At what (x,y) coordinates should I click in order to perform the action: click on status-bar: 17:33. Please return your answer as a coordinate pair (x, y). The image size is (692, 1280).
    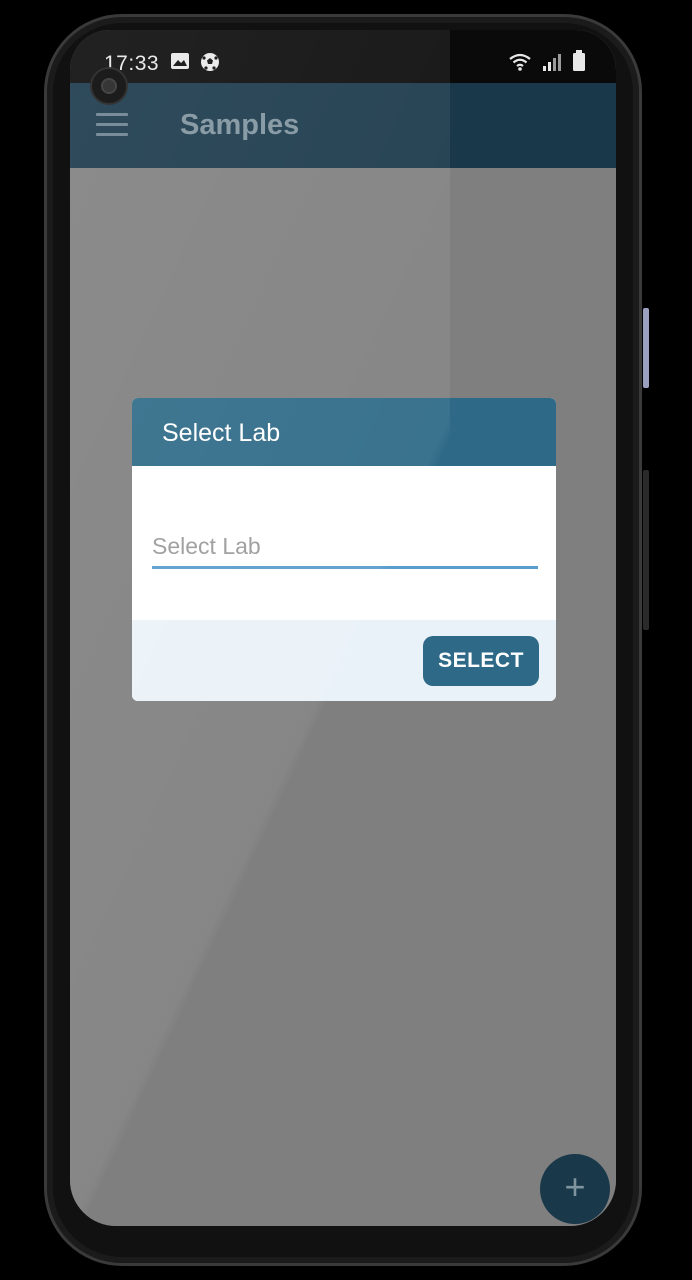
    Looking at the image, I should click on (343, 56).